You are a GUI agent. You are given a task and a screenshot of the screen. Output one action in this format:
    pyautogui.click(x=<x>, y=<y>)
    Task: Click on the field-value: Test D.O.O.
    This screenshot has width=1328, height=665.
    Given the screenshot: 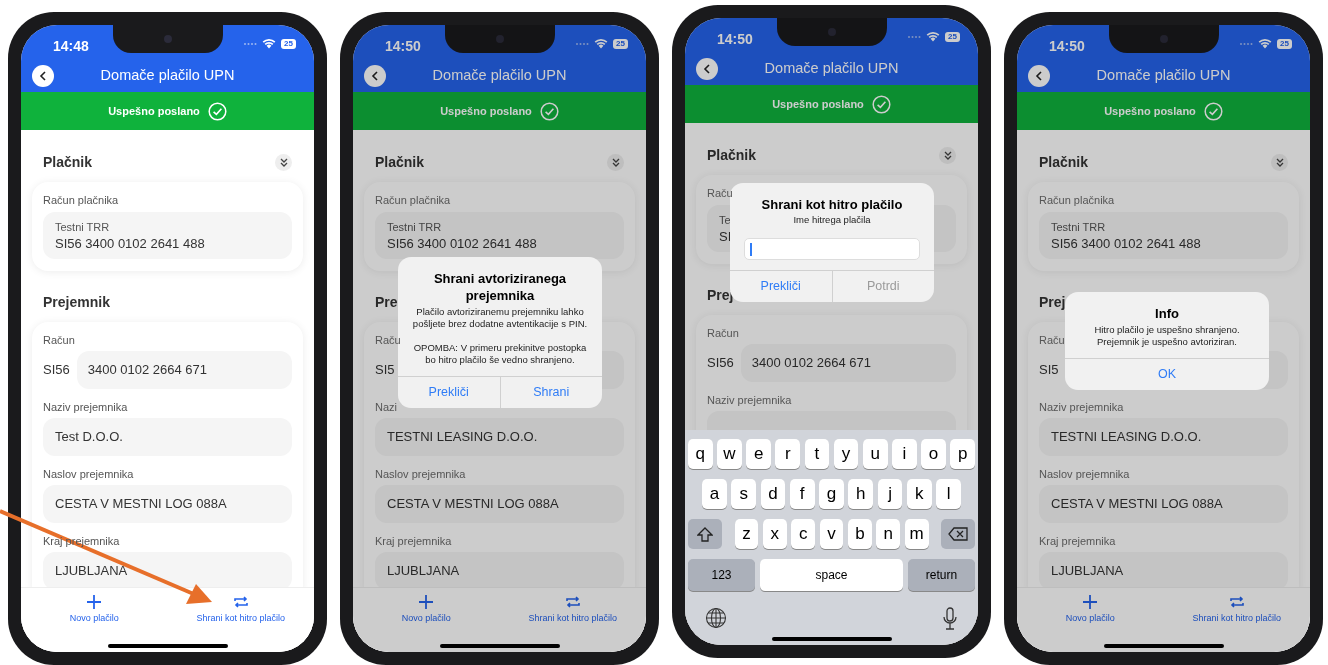 What is the action you would take?
    pyautogui.click(x=89, y=437)
    